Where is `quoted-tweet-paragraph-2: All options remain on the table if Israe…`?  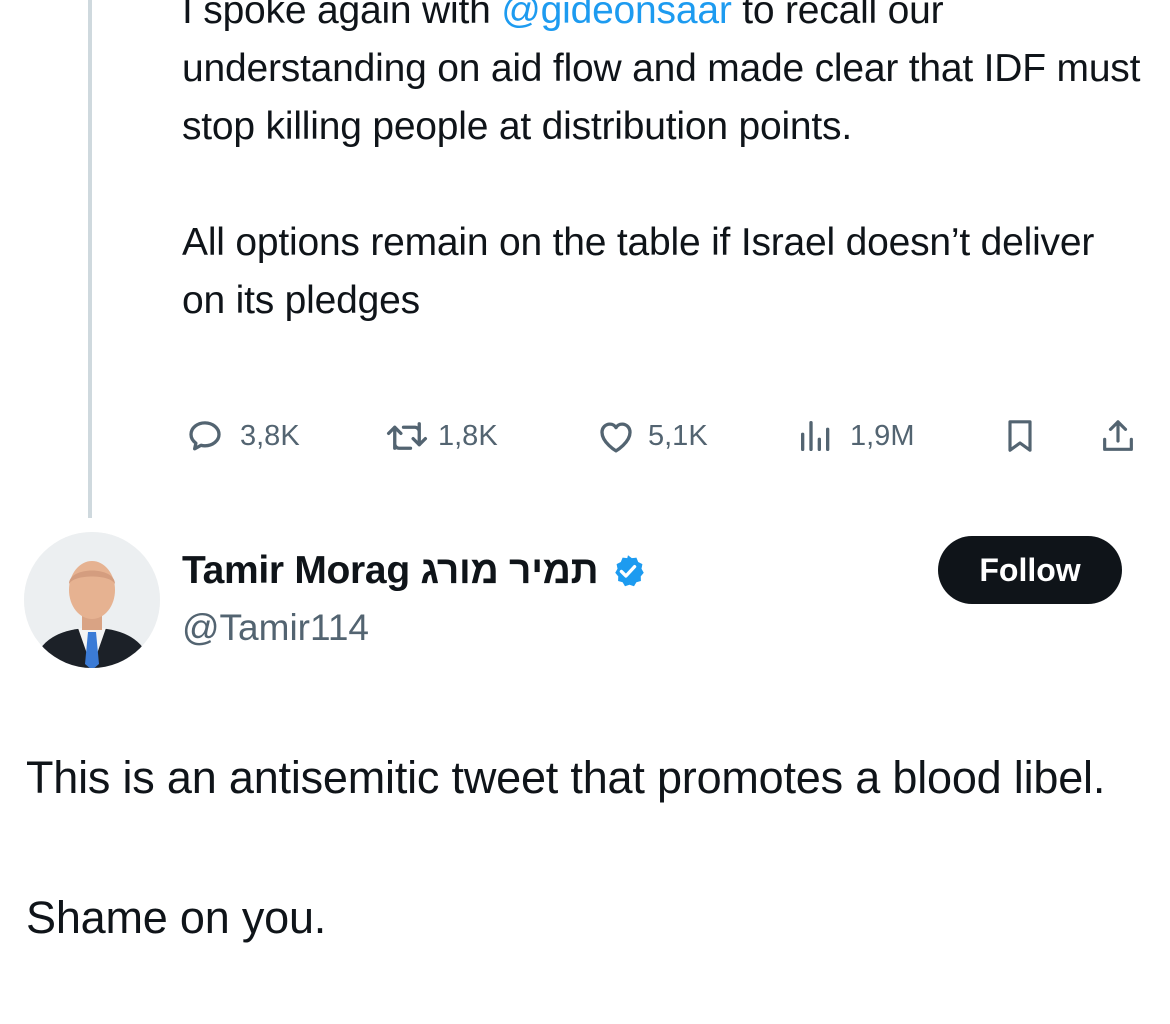
quoted-tweet-paragraph-2: All options remain on the table if Israe… is located at coordinates (638, 271).